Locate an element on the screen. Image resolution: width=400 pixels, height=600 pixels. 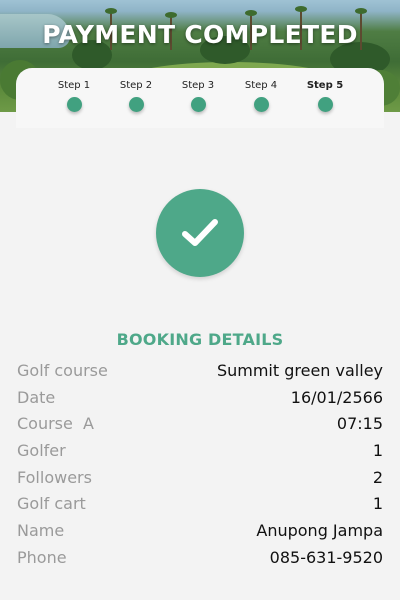
detail-row-name: Name Anupong Jampa is located at coordinates (200, 534).